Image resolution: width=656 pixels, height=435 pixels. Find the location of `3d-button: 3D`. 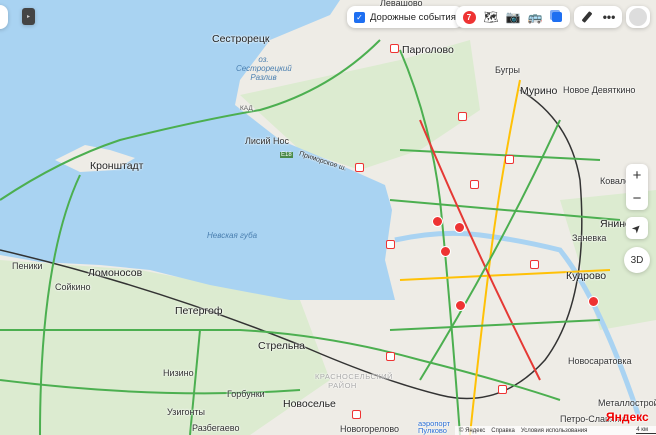

3d-button: 3D is located at coordinates (637, 260).